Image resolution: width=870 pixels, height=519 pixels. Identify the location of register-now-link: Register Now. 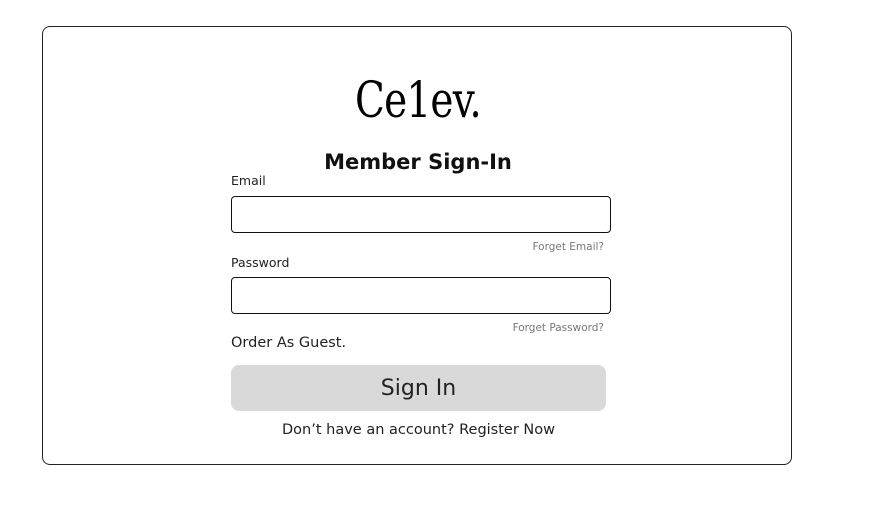
(507, 430).